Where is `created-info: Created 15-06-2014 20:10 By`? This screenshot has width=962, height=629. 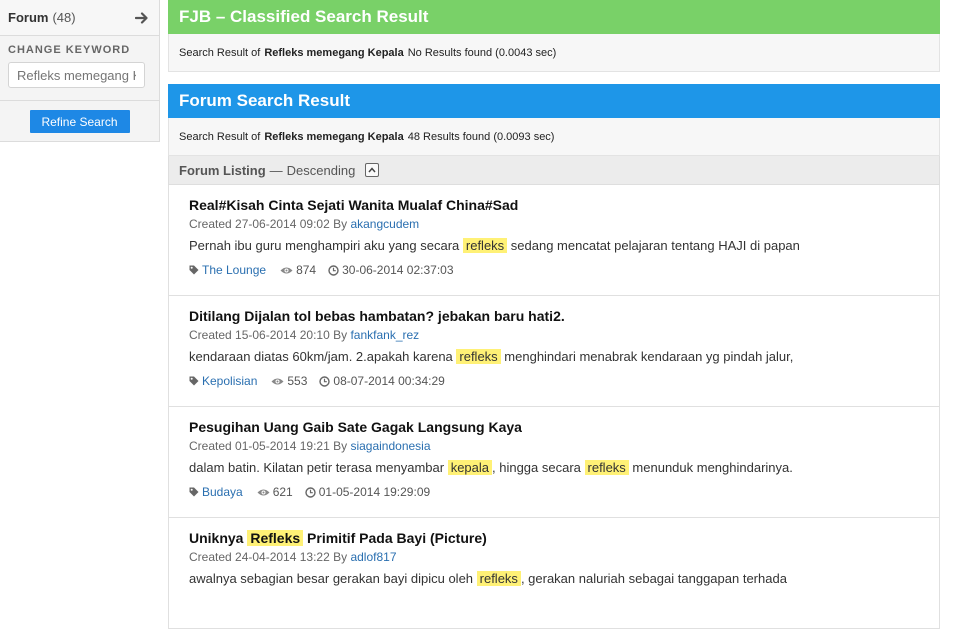 created-info: Created 15-06-2014 20:10 By is located at coordinates (268, 335).